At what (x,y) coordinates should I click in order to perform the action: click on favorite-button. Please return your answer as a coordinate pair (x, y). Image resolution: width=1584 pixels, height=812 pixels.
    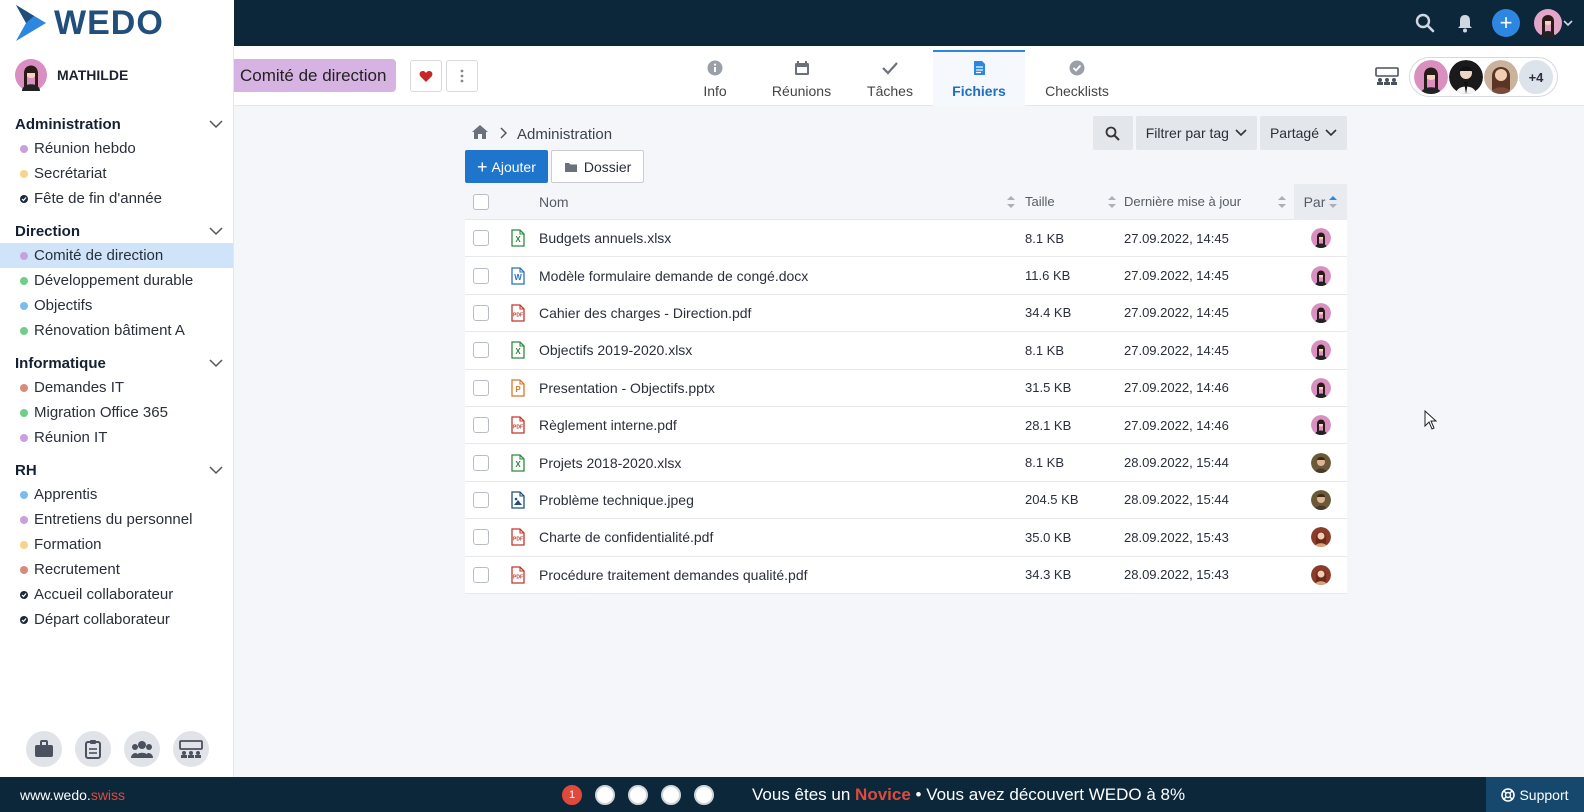
    Looking at the image, I should click on (426, 76).